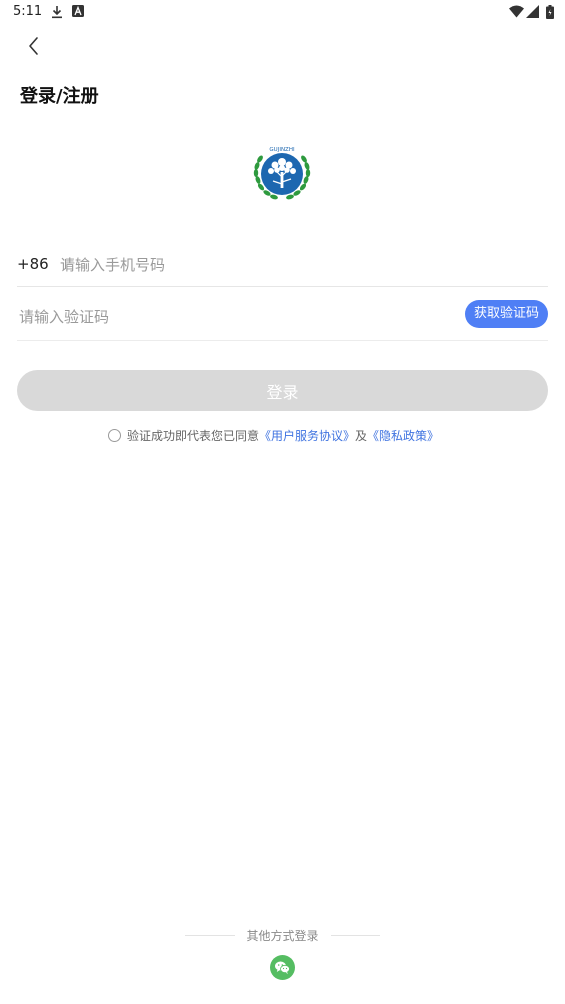  I want to click on country-code: +86, so click(33, 264).